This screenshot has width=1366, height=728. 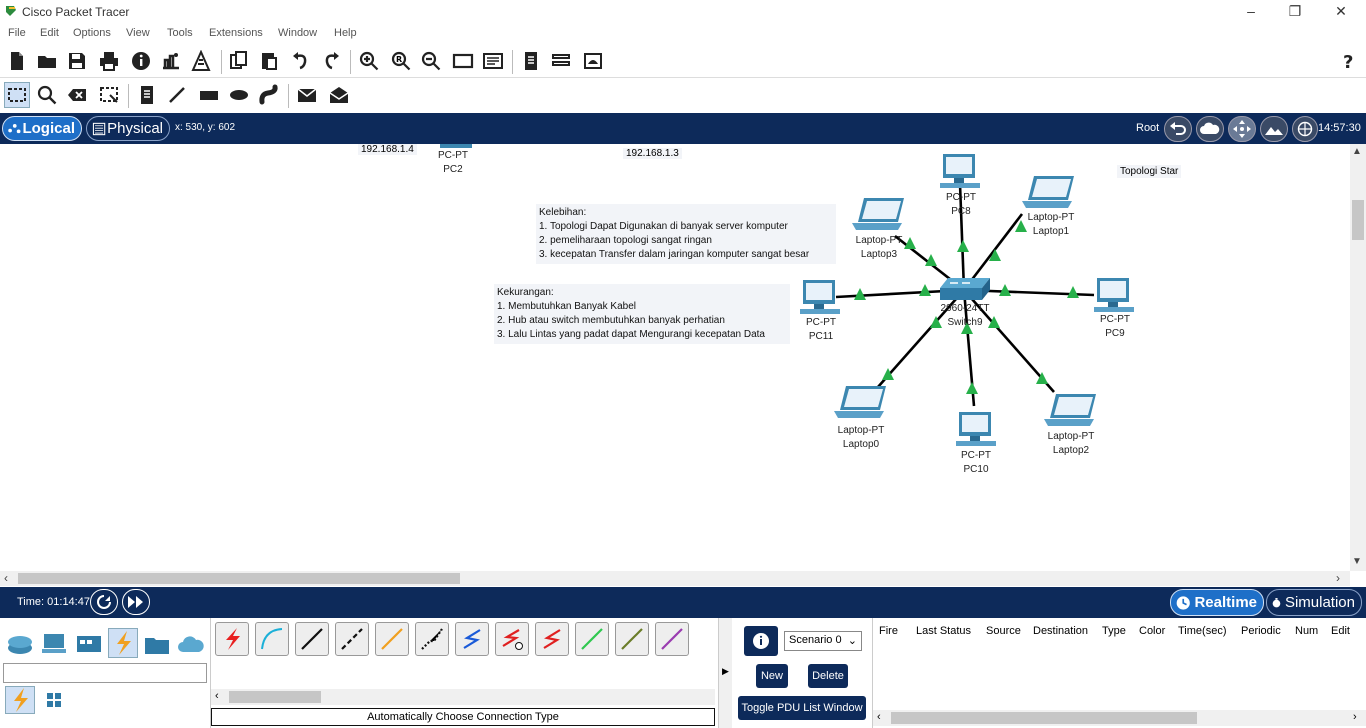 I want to click on laptop2-icon, so click(x=1072, y=410).